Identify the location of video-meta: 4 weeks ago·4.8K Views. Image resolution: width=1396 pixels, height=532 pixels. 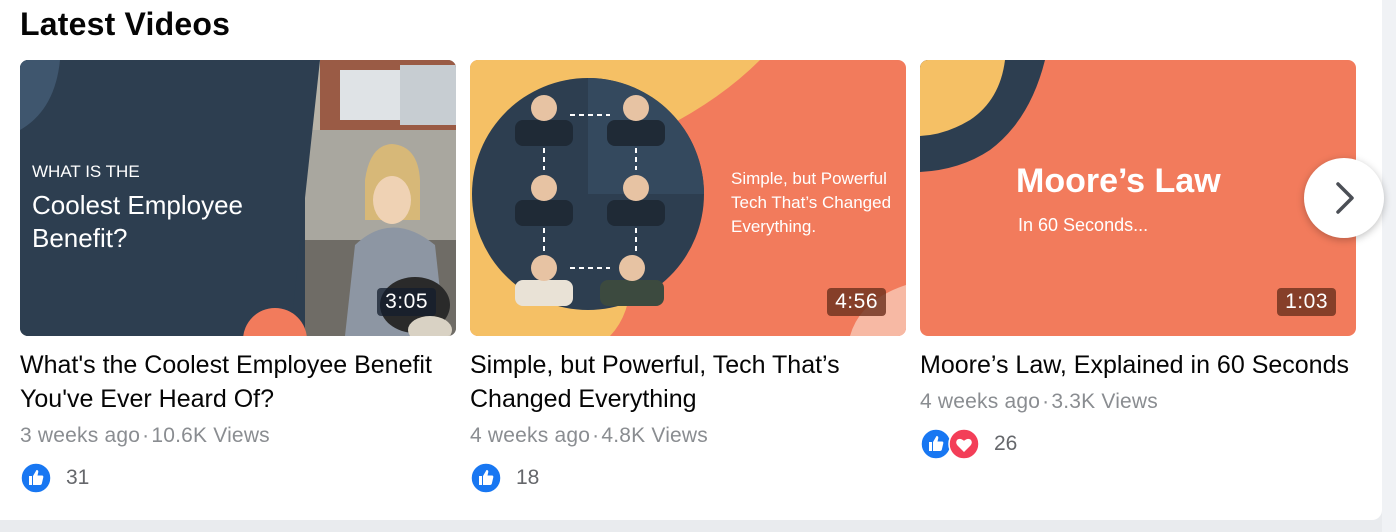
(688, 436).